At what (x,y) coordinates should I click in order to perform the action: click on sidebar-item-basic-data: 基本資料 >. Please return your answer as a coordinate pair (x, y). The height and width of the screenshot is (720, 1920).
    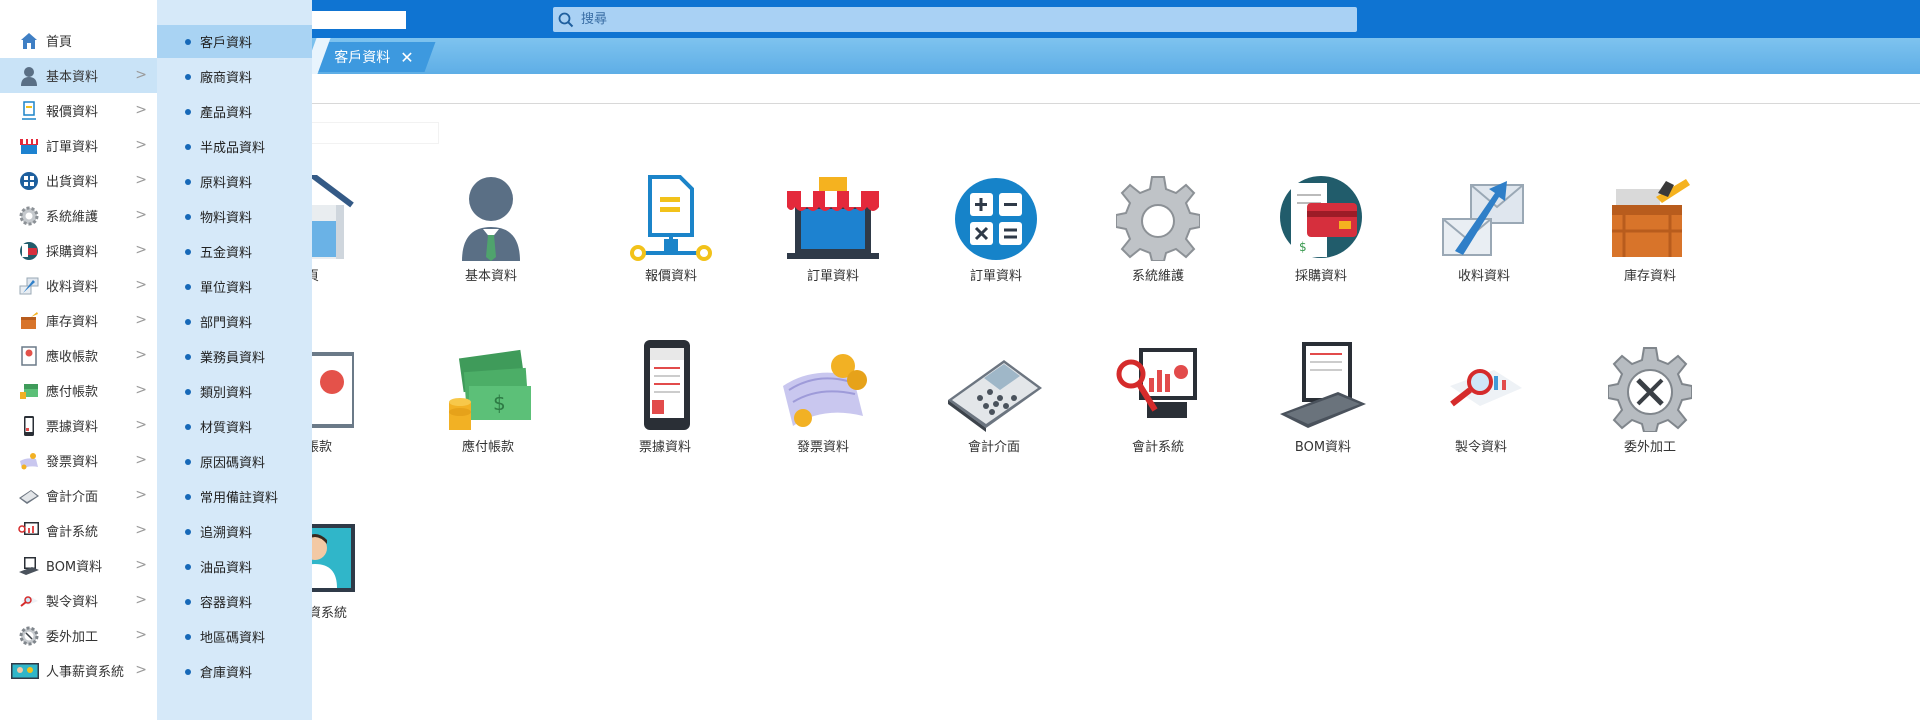
    Looking at the image, I should click on (78, 75).